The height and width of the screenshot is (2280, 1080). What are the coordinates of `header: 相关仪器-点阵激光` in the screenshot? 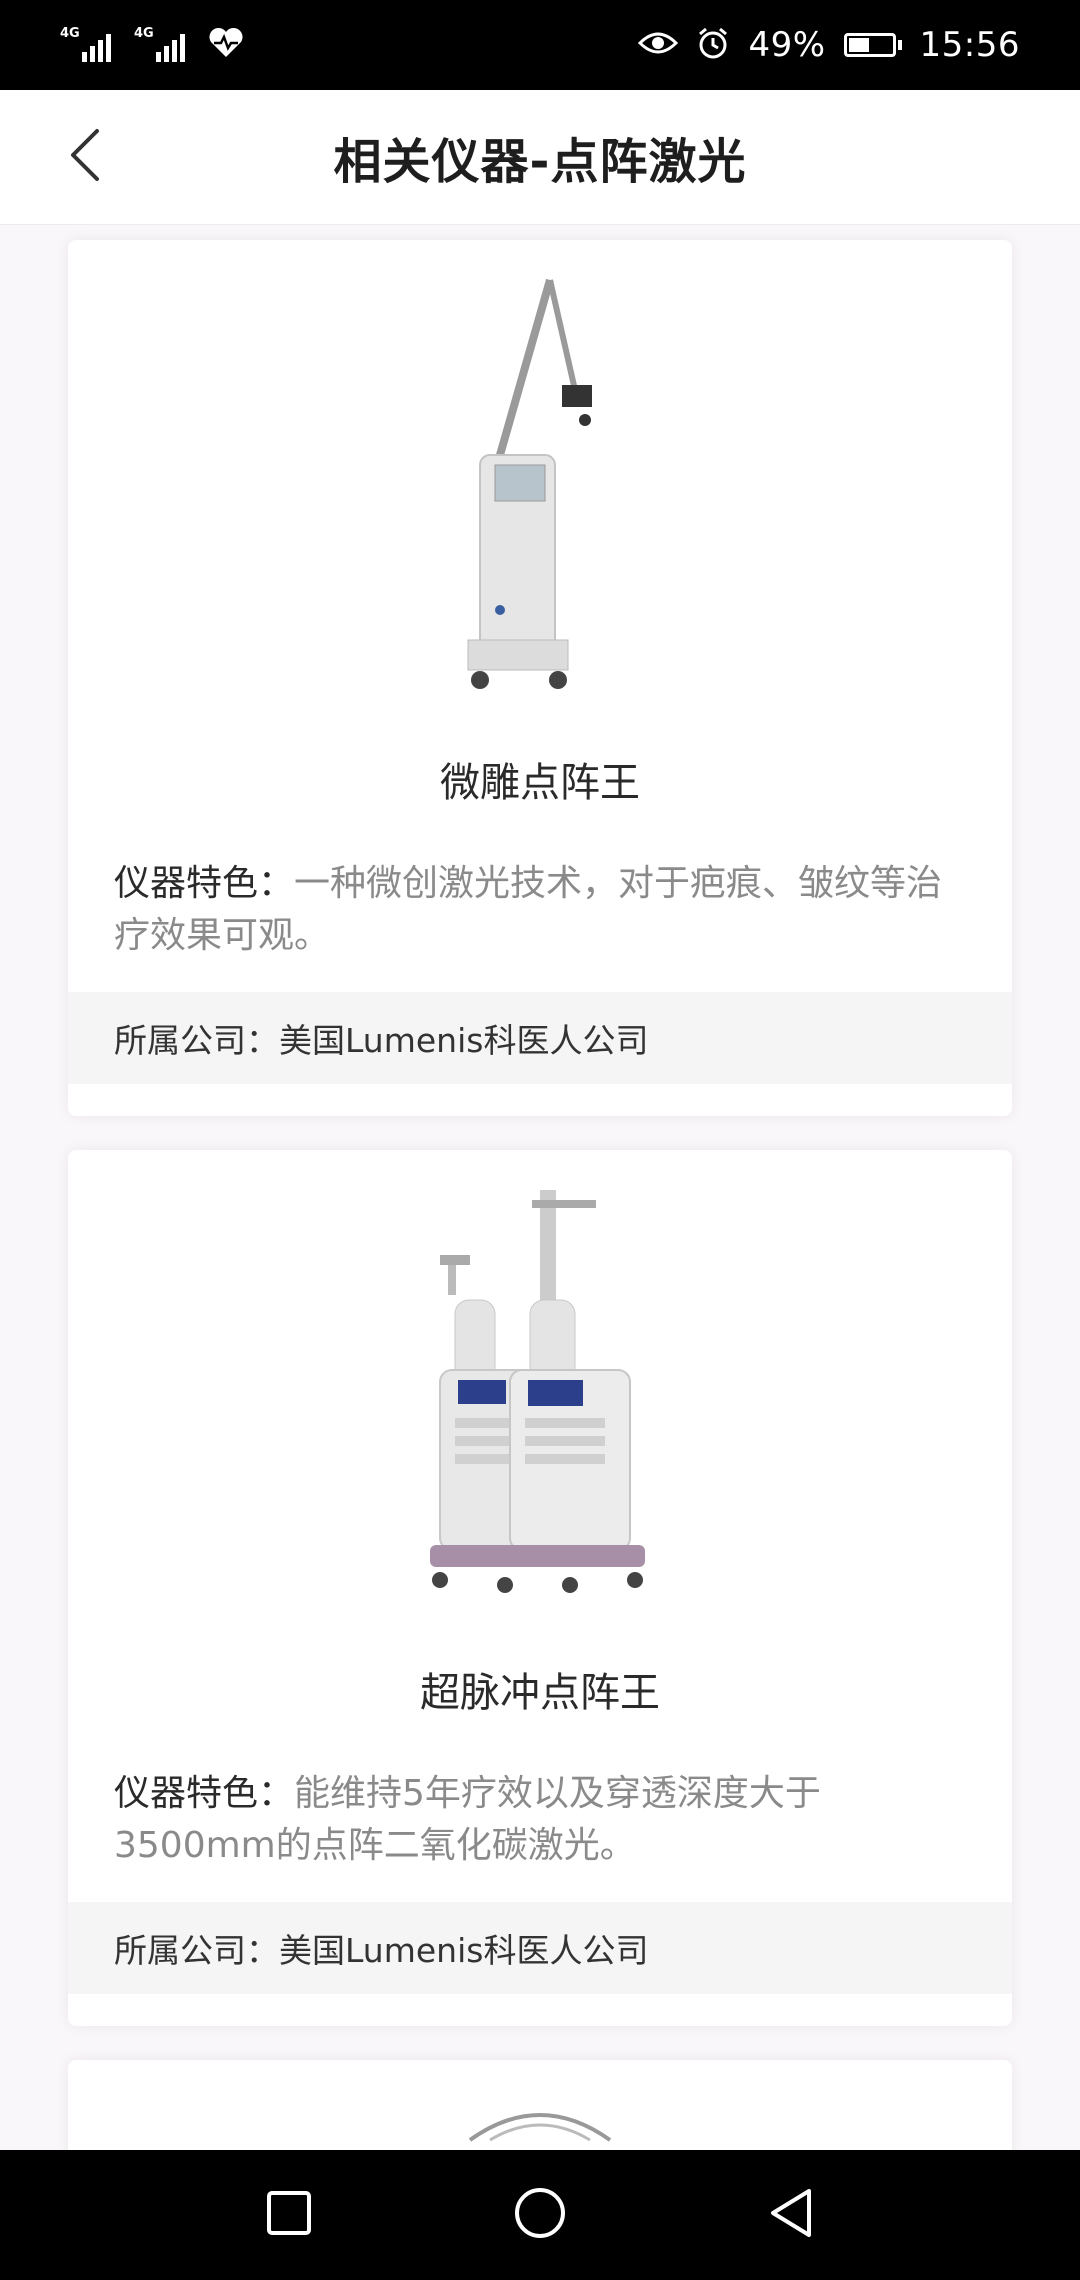 It's located at (540, 157).